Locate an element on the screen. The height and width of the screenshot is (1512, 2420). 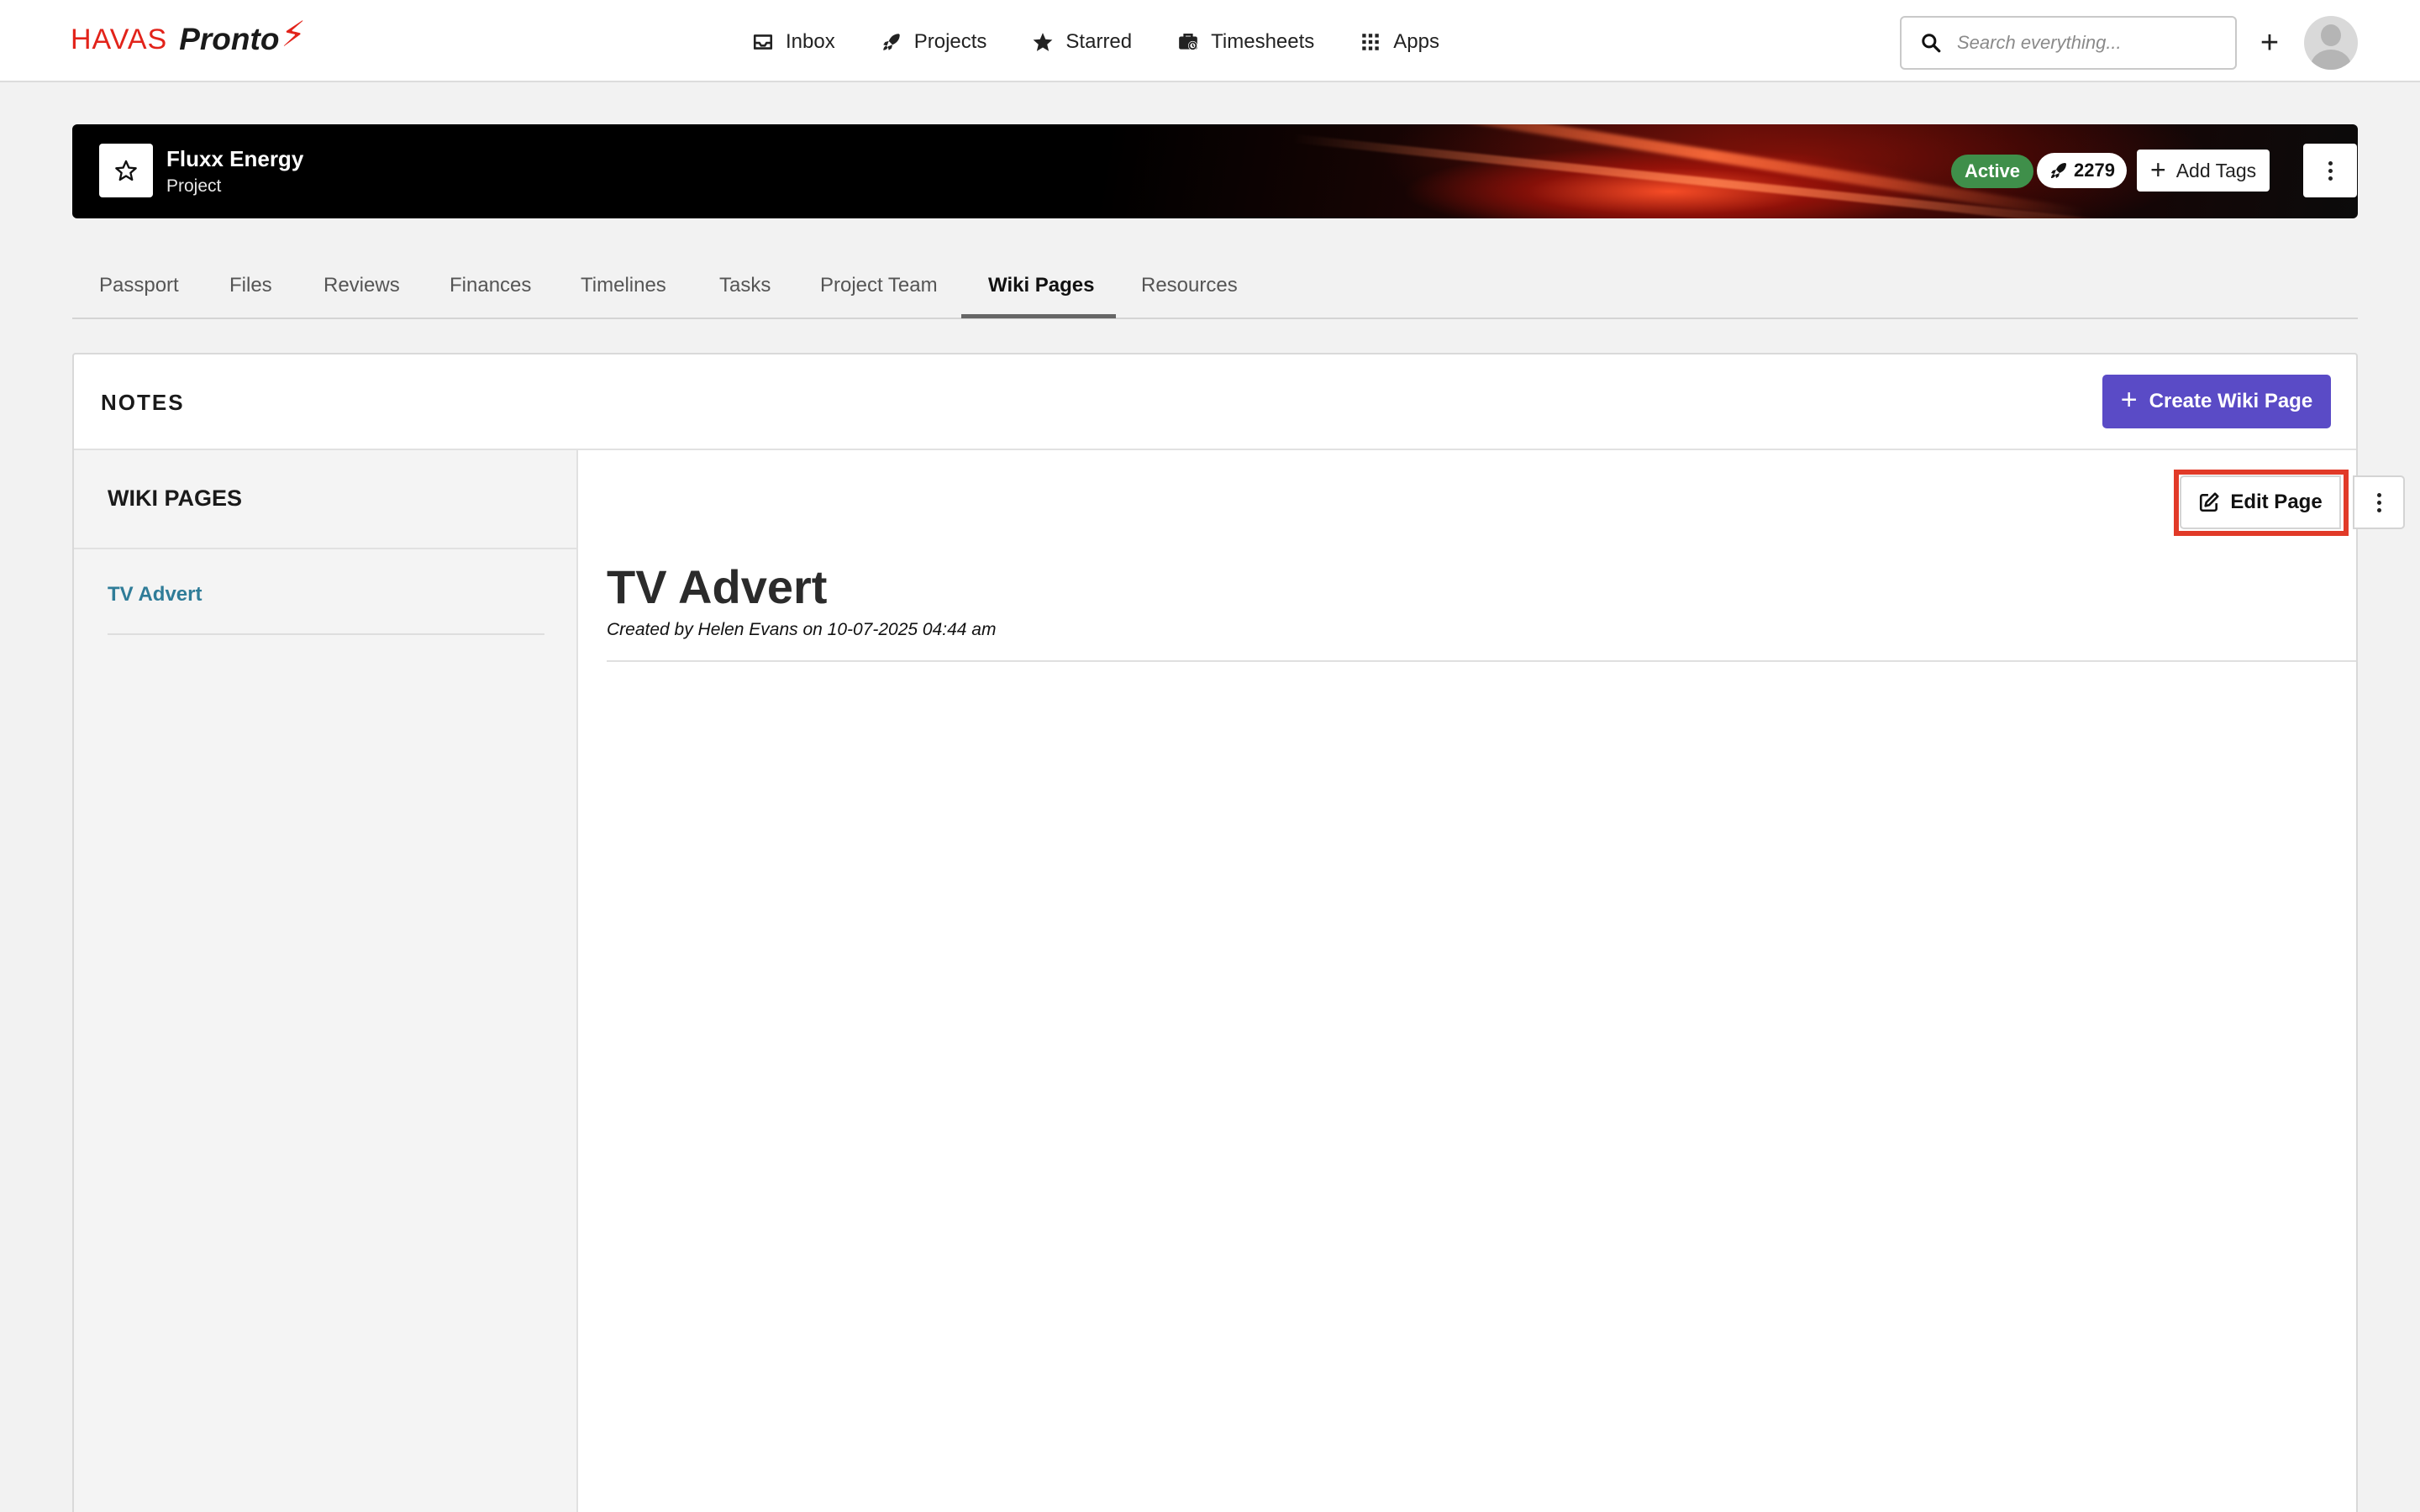
create-new-button: + is located at coordinates (2269, 43).